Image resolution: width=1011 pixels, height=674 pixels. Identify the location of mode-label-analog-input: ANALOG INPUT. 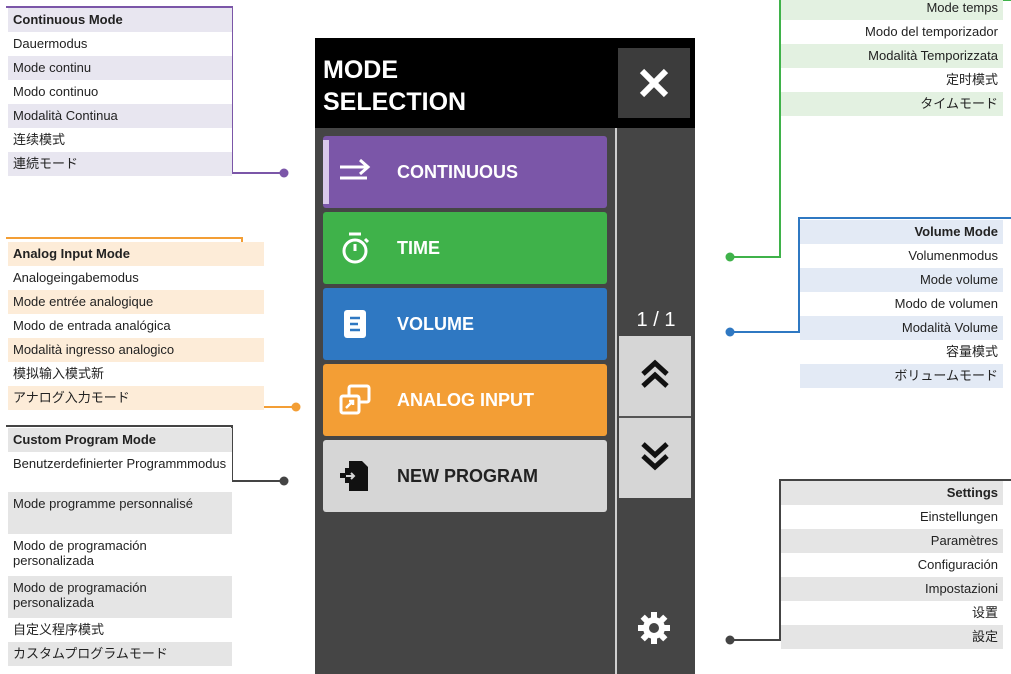
(465, 400).